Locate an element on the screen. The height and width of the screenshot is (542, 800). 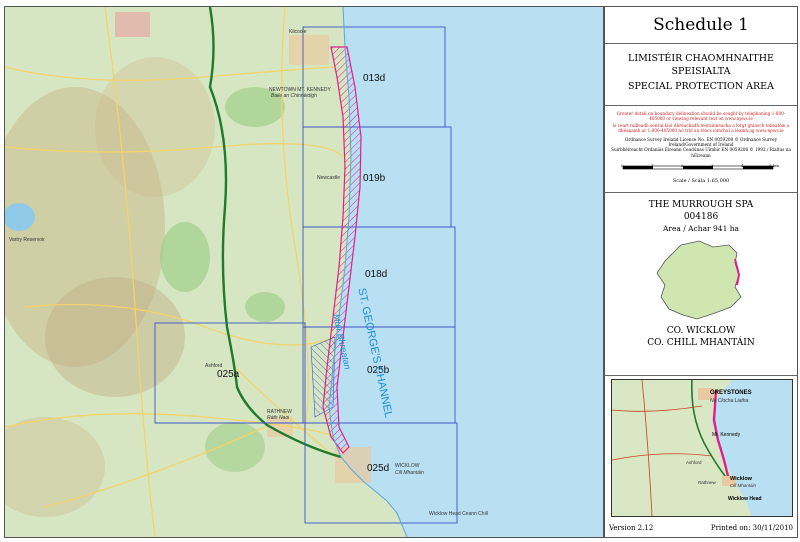
inset-label: Na Clocha Liatha is located at coordinates (729, 401).